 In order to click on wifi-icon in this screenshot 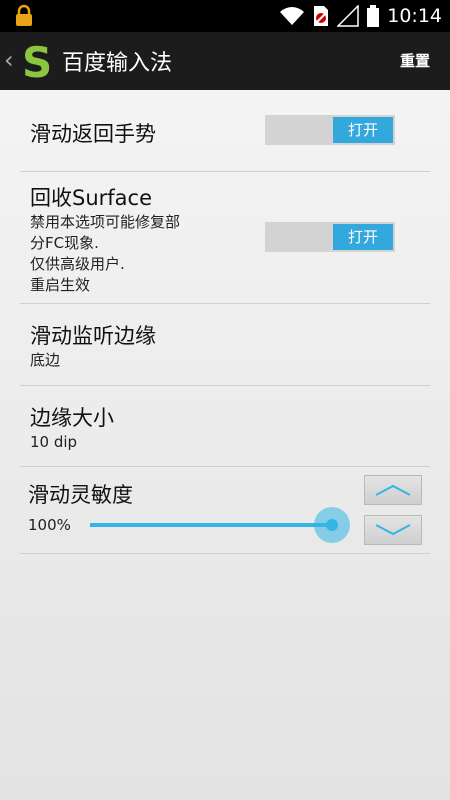, I will do `click(292, 16)`.